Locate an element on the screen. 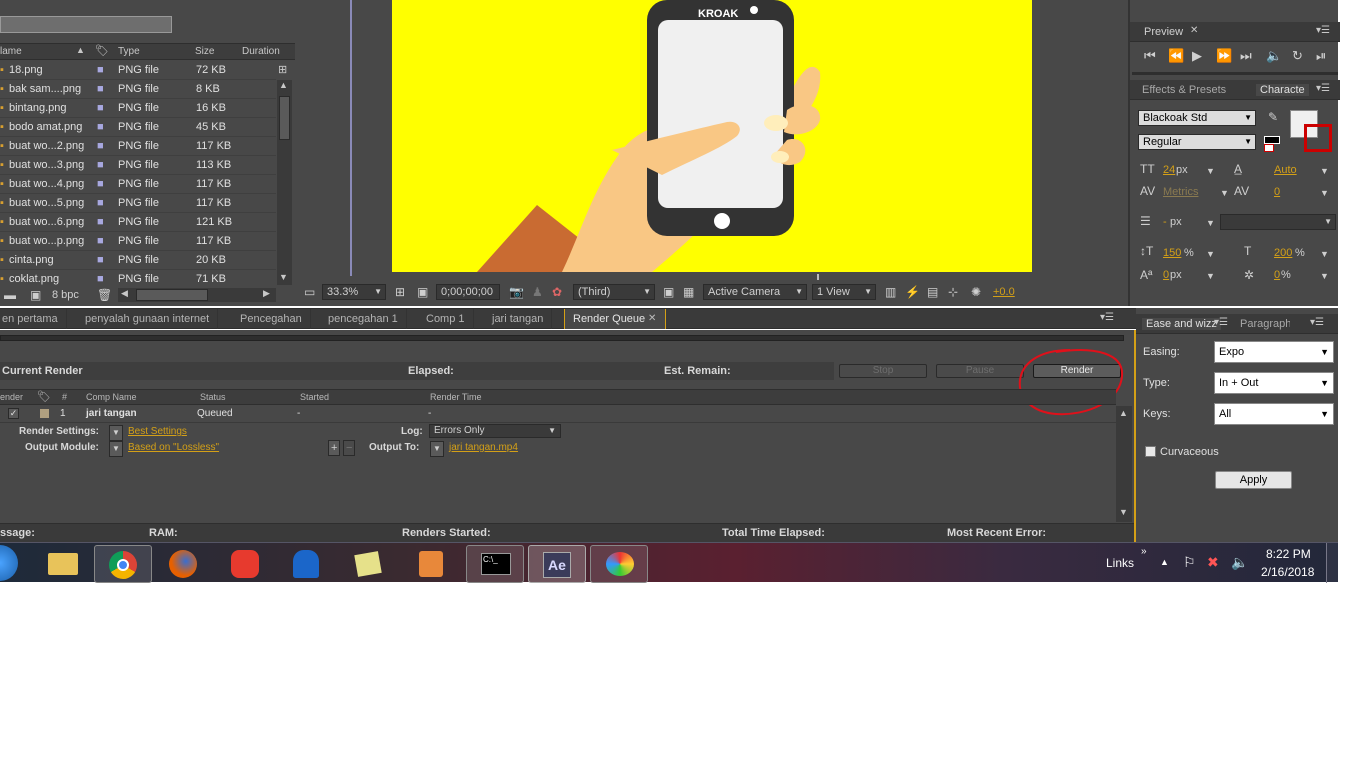 Image resolution: width=1366 pixels, height=768 pixels. list-item: ▪ buat wo...5.png ■ PNG file 117 KB is located at coordinates (138, 203).